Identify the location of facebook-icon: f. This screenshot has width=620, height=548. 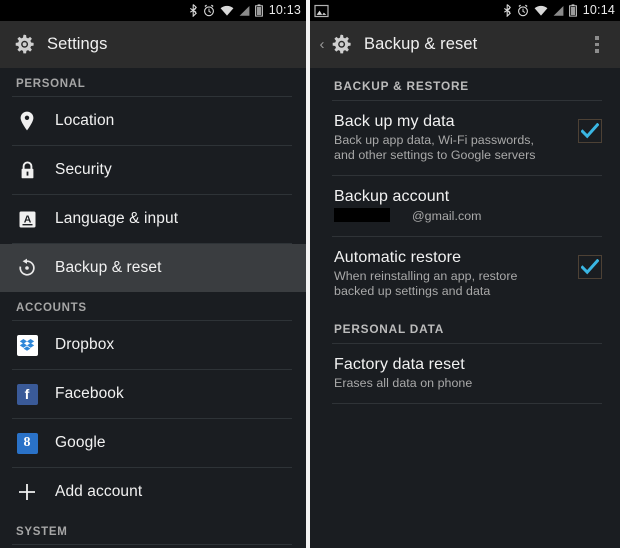
(27, 394).